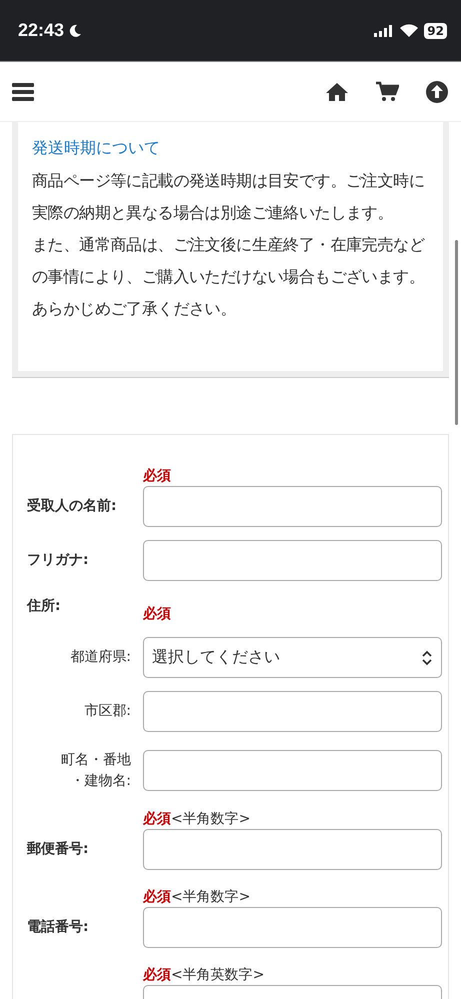  What do you see at coordinates (435, 30) in the screenshot?
I see `battery-level: 92` at bounding box center [435, 30].